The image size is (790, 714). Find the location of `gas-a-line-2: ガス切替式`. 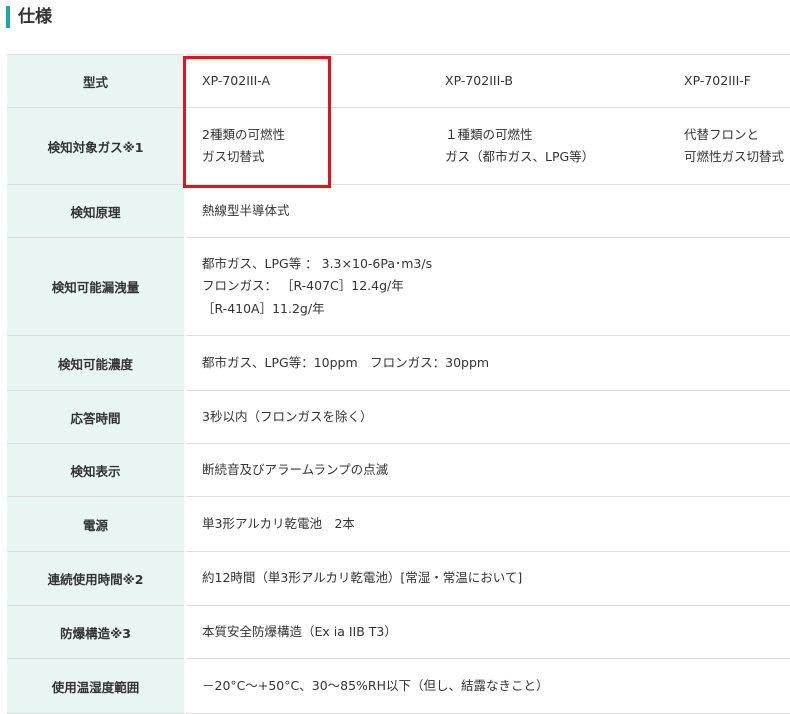

gas-a-line-2: ガス切替式 is located at coordinates (233, 156).